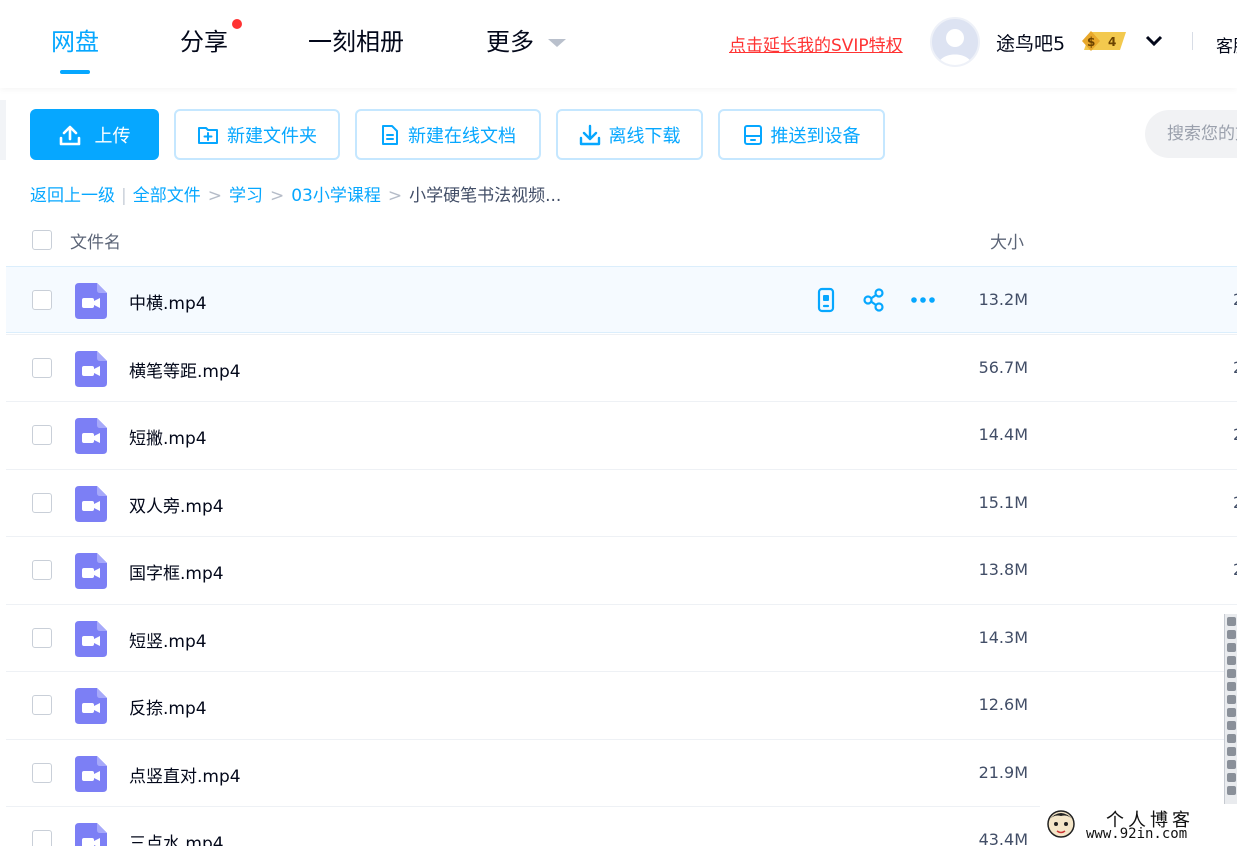 This screenshot has height=846, width=1237. Describe the element at coordinates (237, 24) in the screenshot. I see `notification-dot` at that location.